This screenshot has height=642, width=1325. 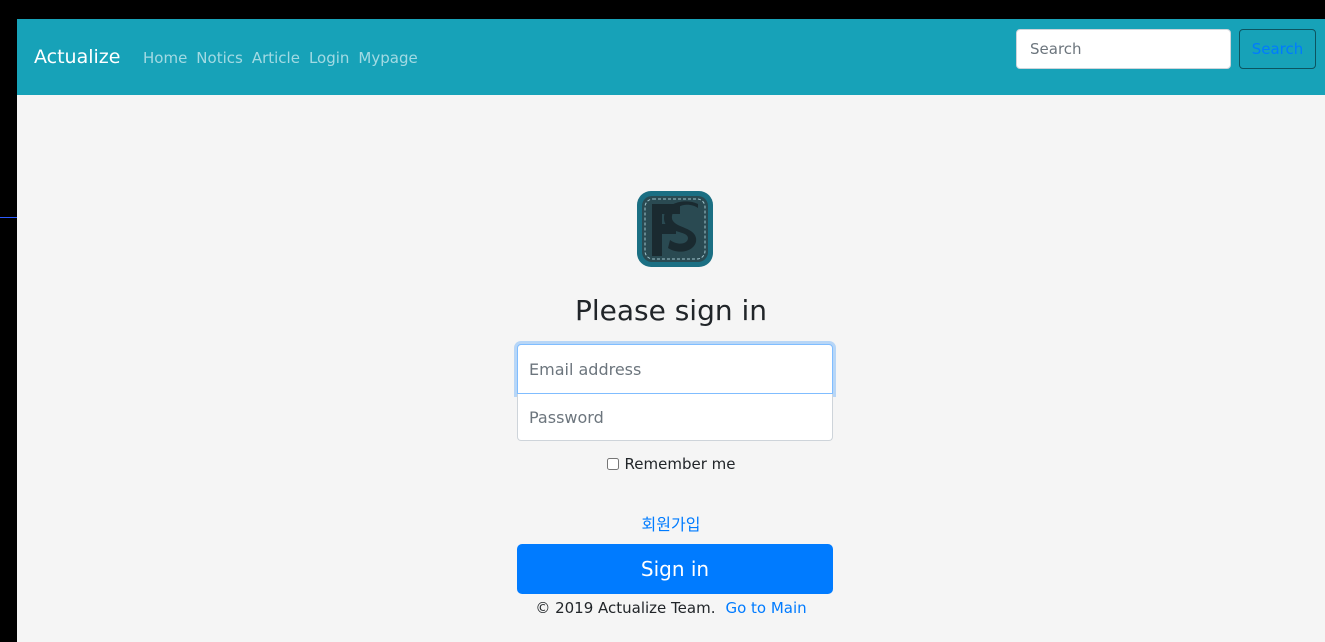 What do you see at coordinates (77, 57) in the screenshot?
I see `navbar-brand: Actualize` at bounding box center [77, 57].